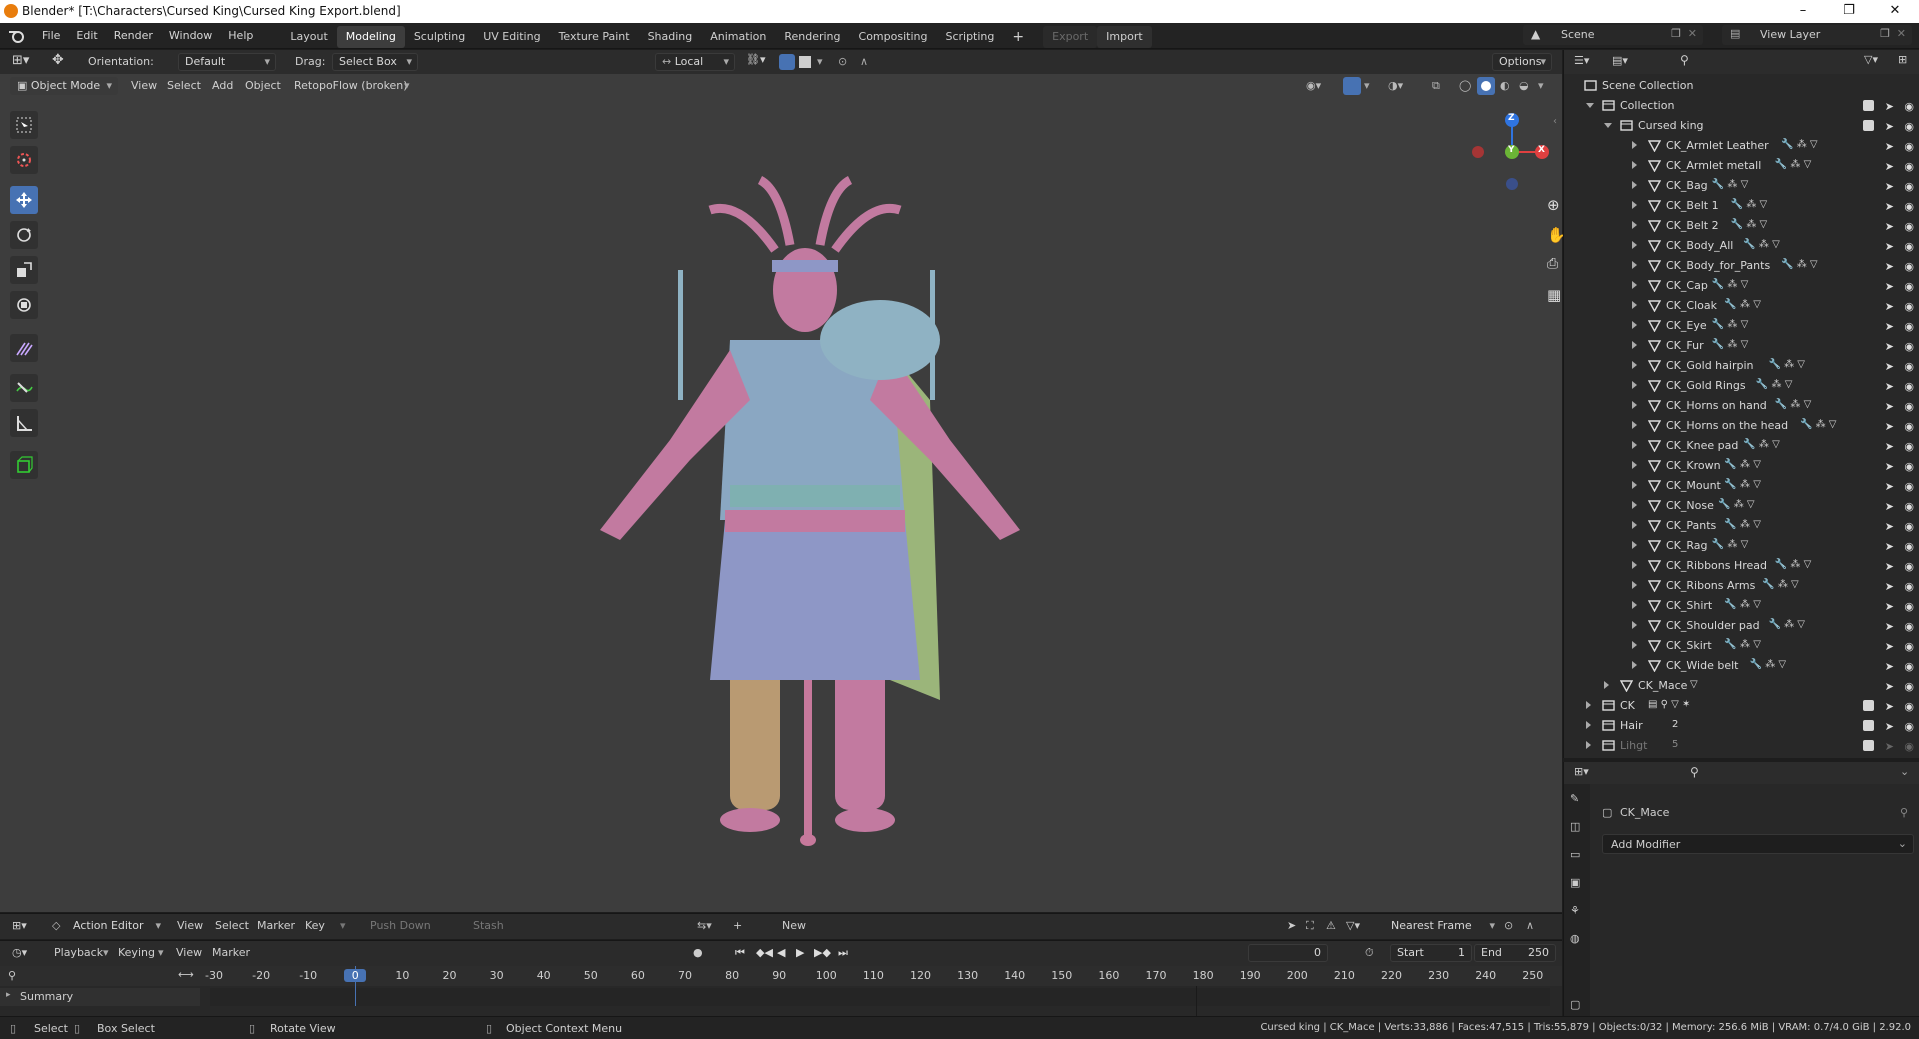 This screenshot has height=1039, width=1919. I want to click on outliner-row: CK_Mount 🔧 ⁂ ▽ ➤ ◉, so click(1741, 486).